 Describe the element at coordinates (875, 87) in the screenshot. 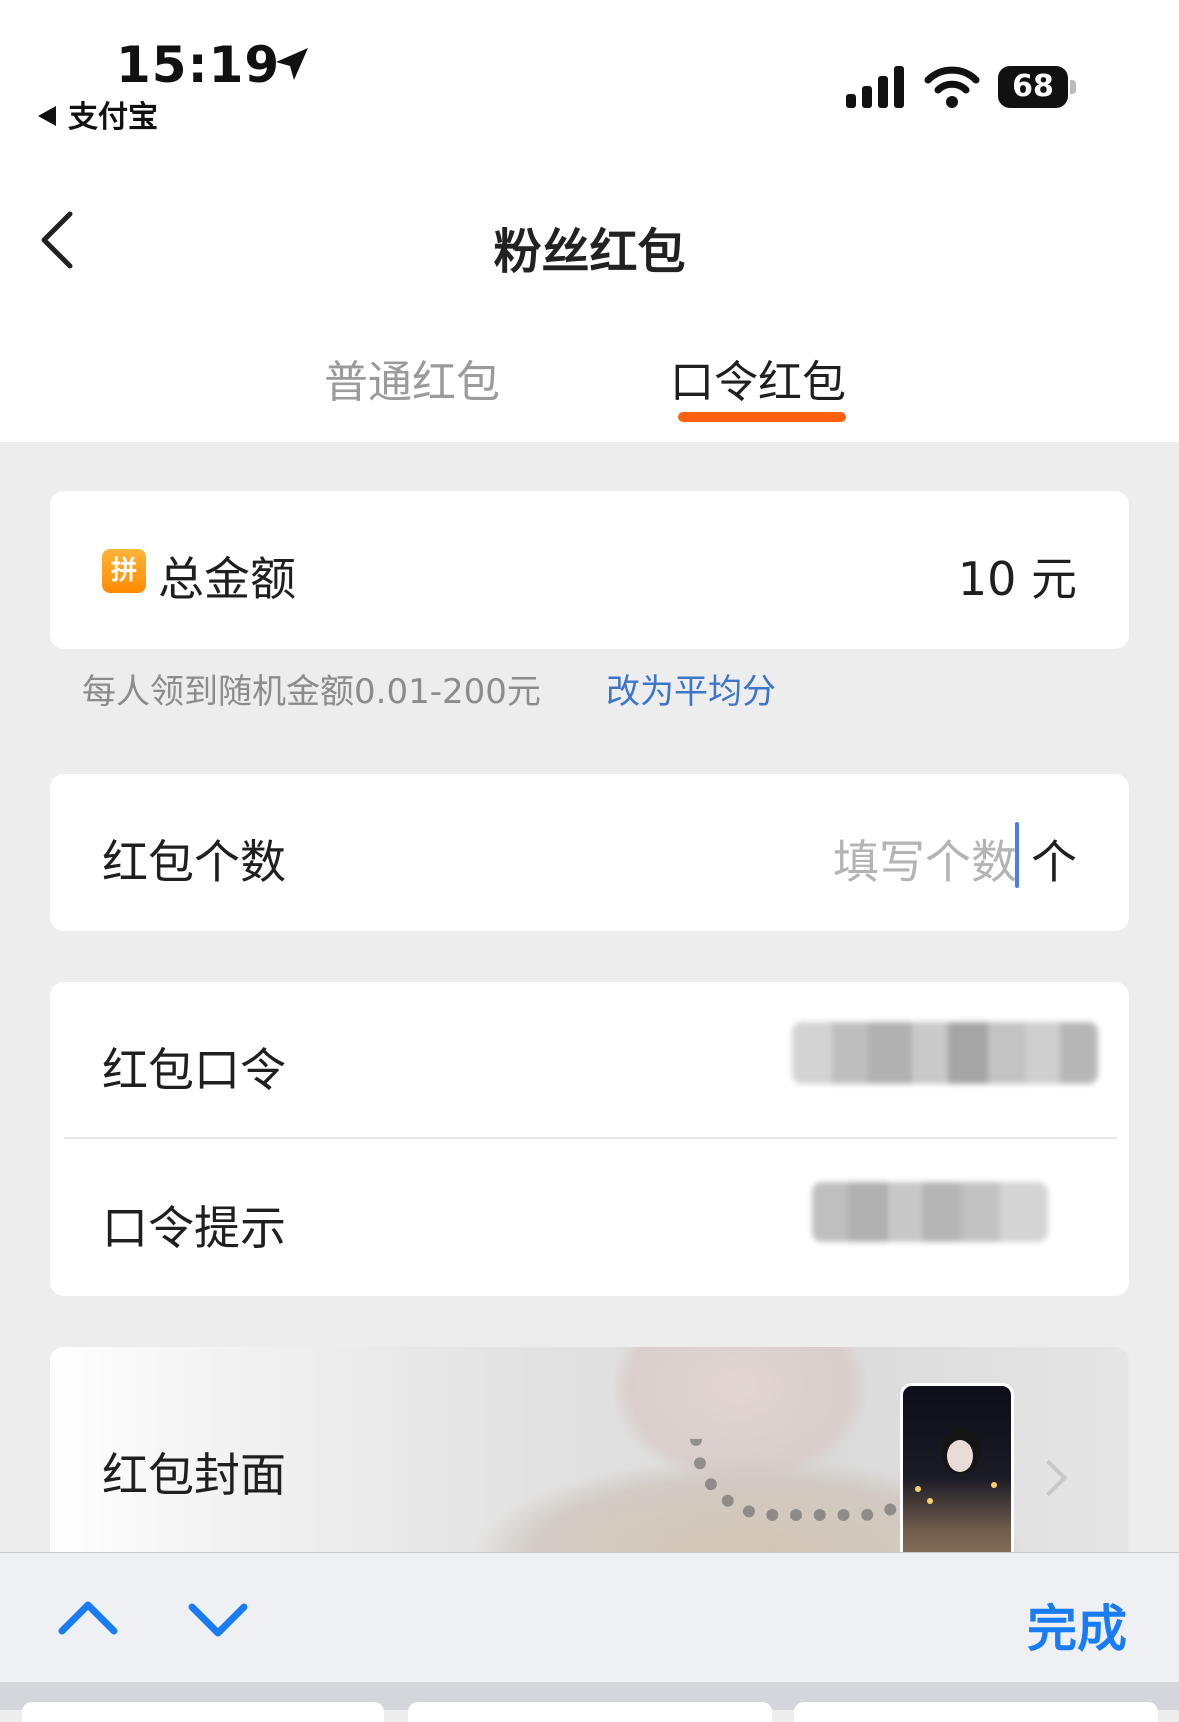

I see `signal-icon` at that location.